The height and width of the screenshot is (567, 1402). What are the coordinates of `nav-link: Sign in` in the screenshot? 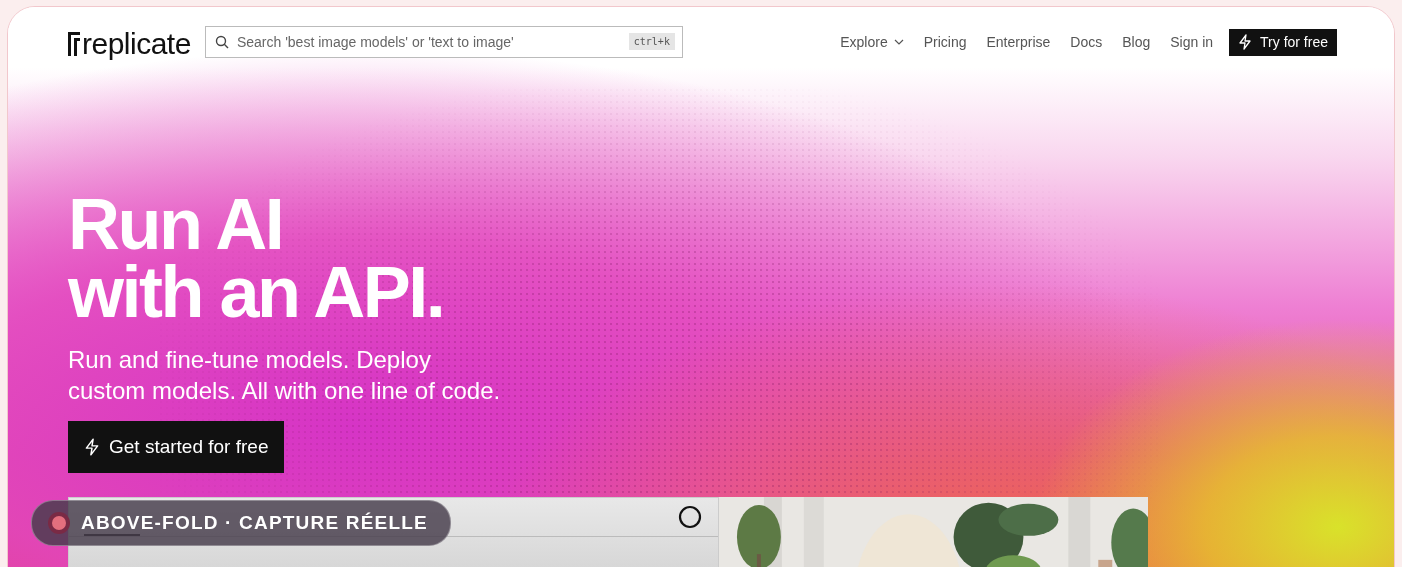 It's located at (1192, 42).